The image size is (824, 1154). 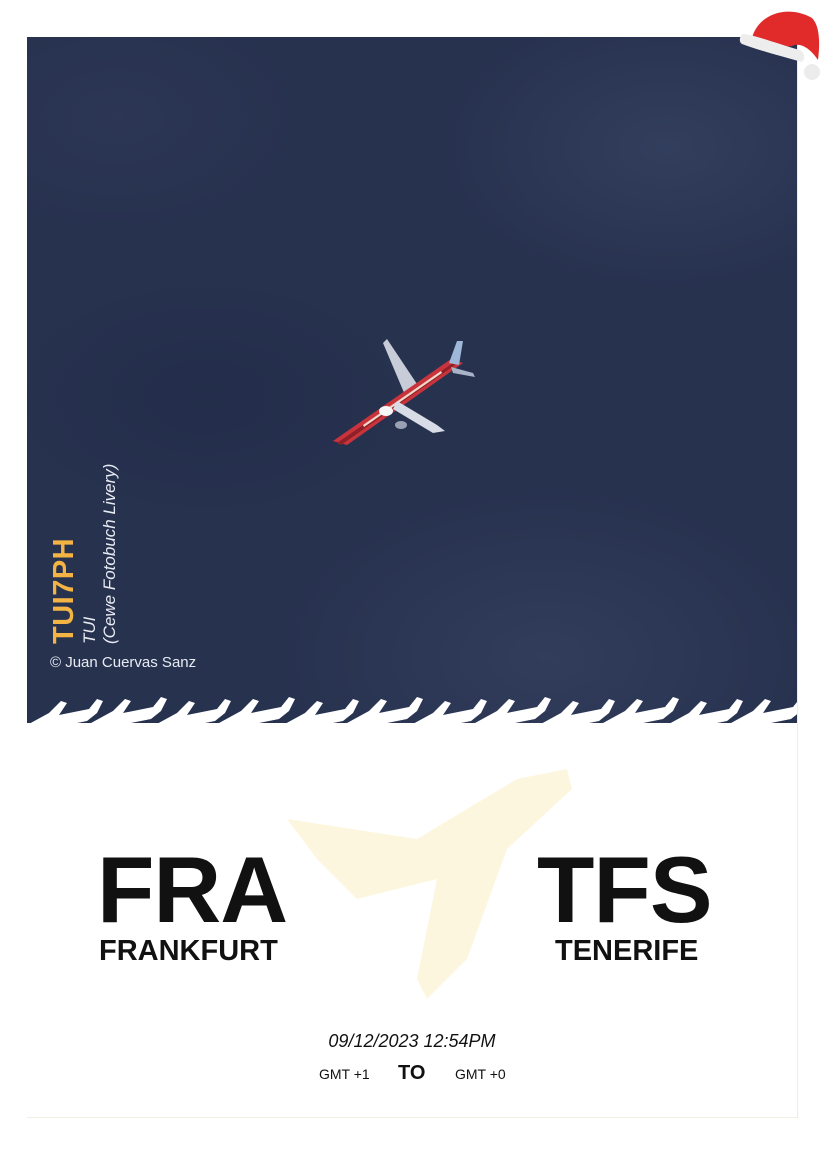 What do you see at coordinates (123, 662) in the screenshot?
I see `photo-credit: © Juan Cuervas Sanz` at bounding box center [123, 662].